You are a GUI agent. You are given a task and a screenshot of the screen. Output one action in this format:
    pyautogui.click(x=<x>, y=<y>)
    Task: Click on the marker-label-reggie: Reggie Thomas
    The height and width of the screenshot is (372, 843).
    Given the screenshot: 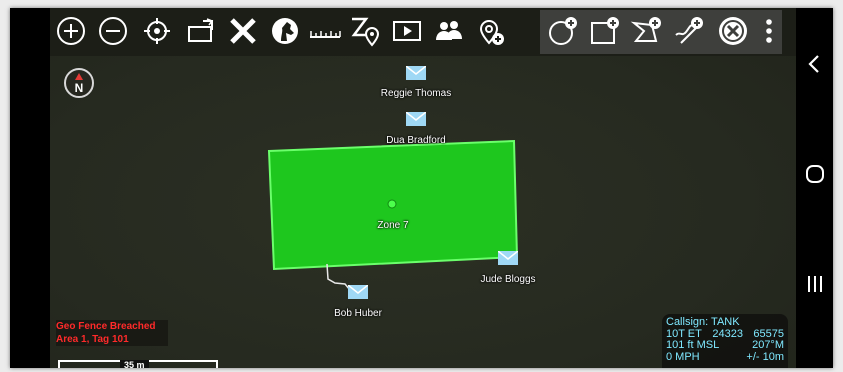 What is the action you would take?
    pyautogui.click(x=416, y=93)
    